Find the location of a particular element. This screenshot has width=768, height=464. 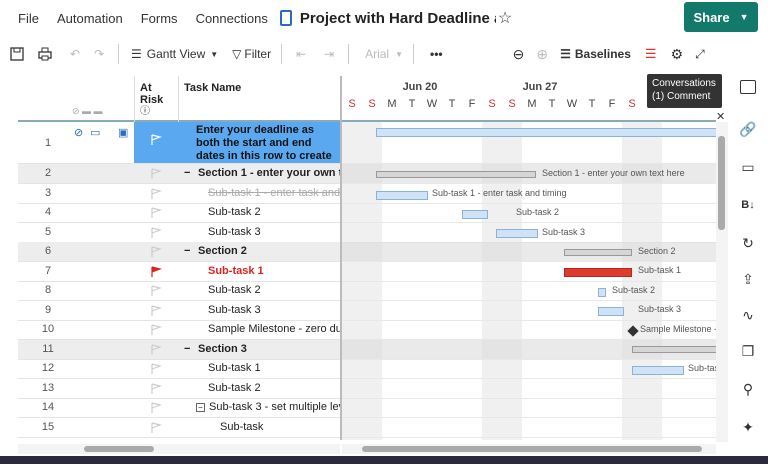

row-number: 11 is located at coordinates (48, 349).